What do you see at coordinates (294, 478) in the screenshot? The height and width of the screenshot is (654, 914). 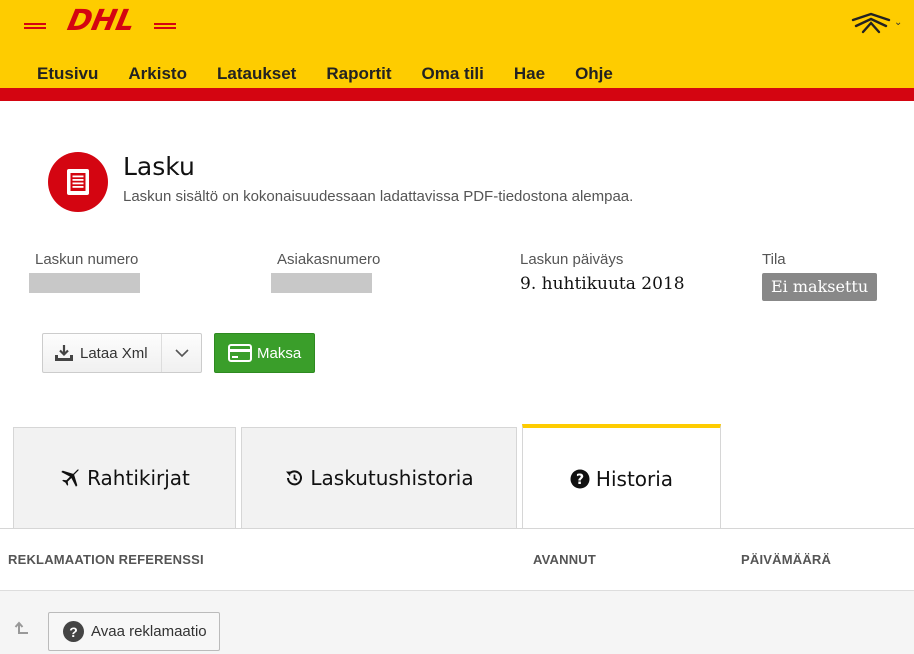 I see `history-icon` at bounding box center [294, 478].